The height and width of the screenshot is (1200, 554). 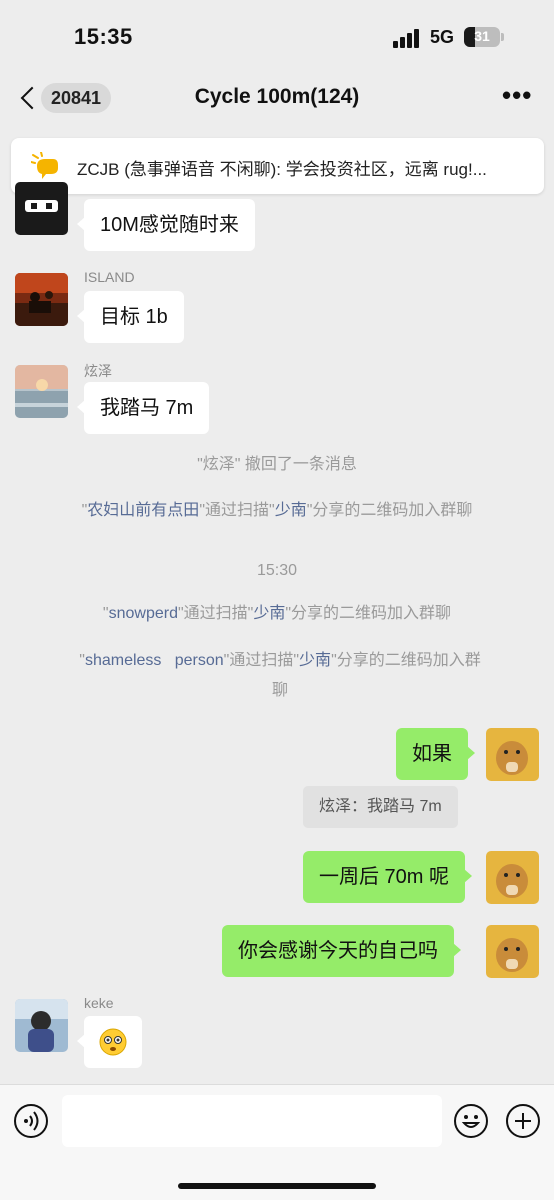 I want to click on plus-icon, so click(x=523, y=1121).